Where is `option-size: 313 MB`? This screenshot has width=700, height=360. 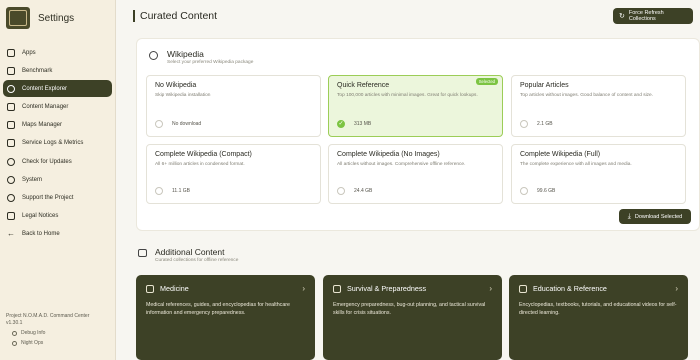
option-size: 313 MB is located at coordinates (363, 124).